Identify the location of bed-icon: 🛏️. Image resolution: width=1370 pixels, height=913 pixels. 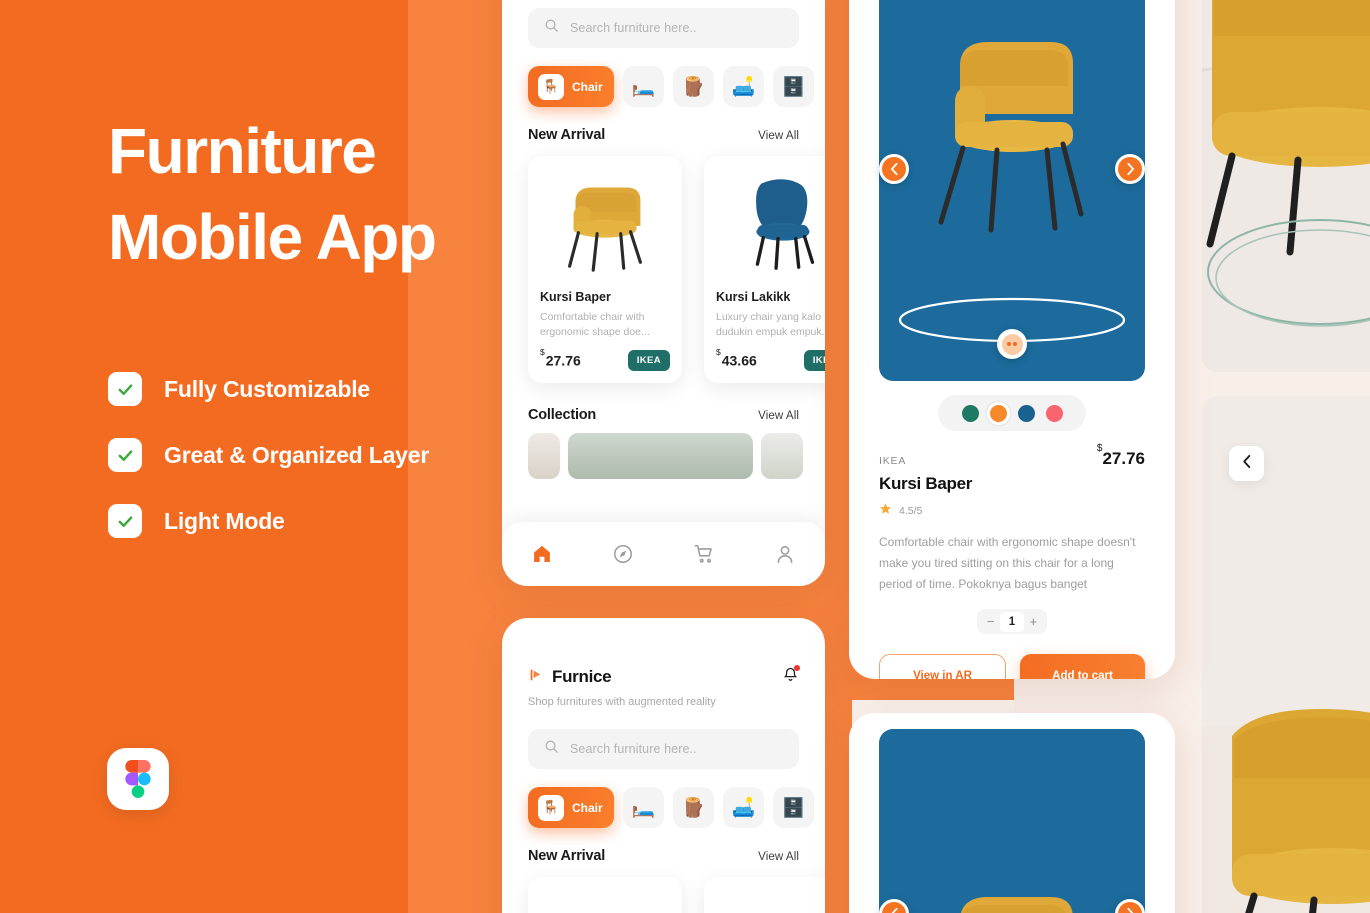
(643, 87).